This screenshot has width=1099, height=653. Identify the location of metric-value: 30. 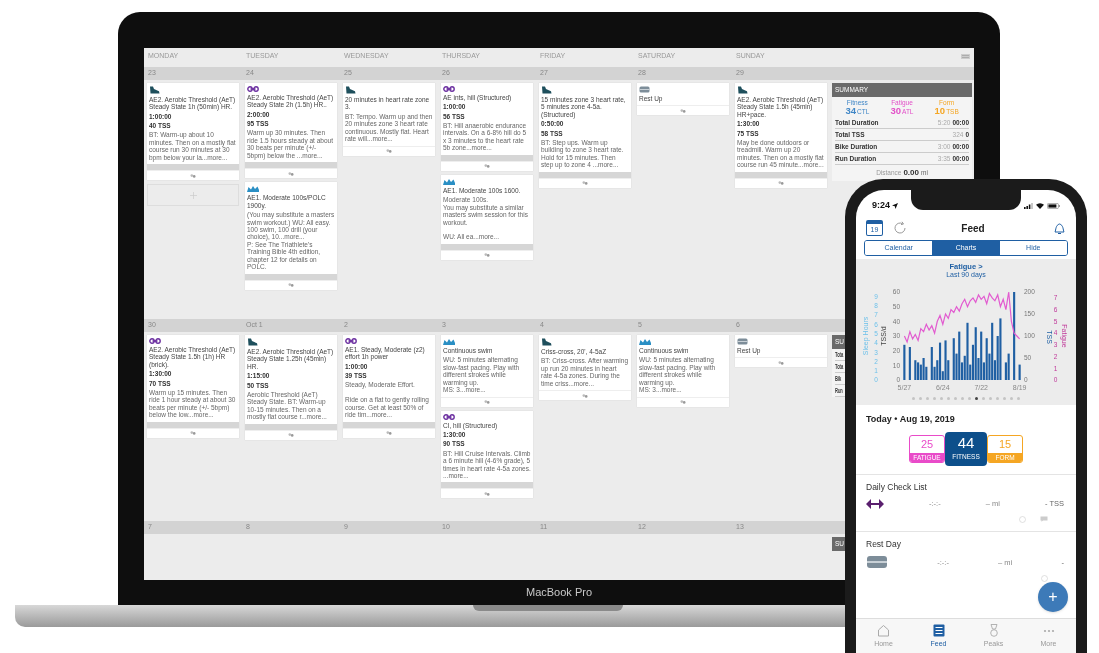
(896, 110).